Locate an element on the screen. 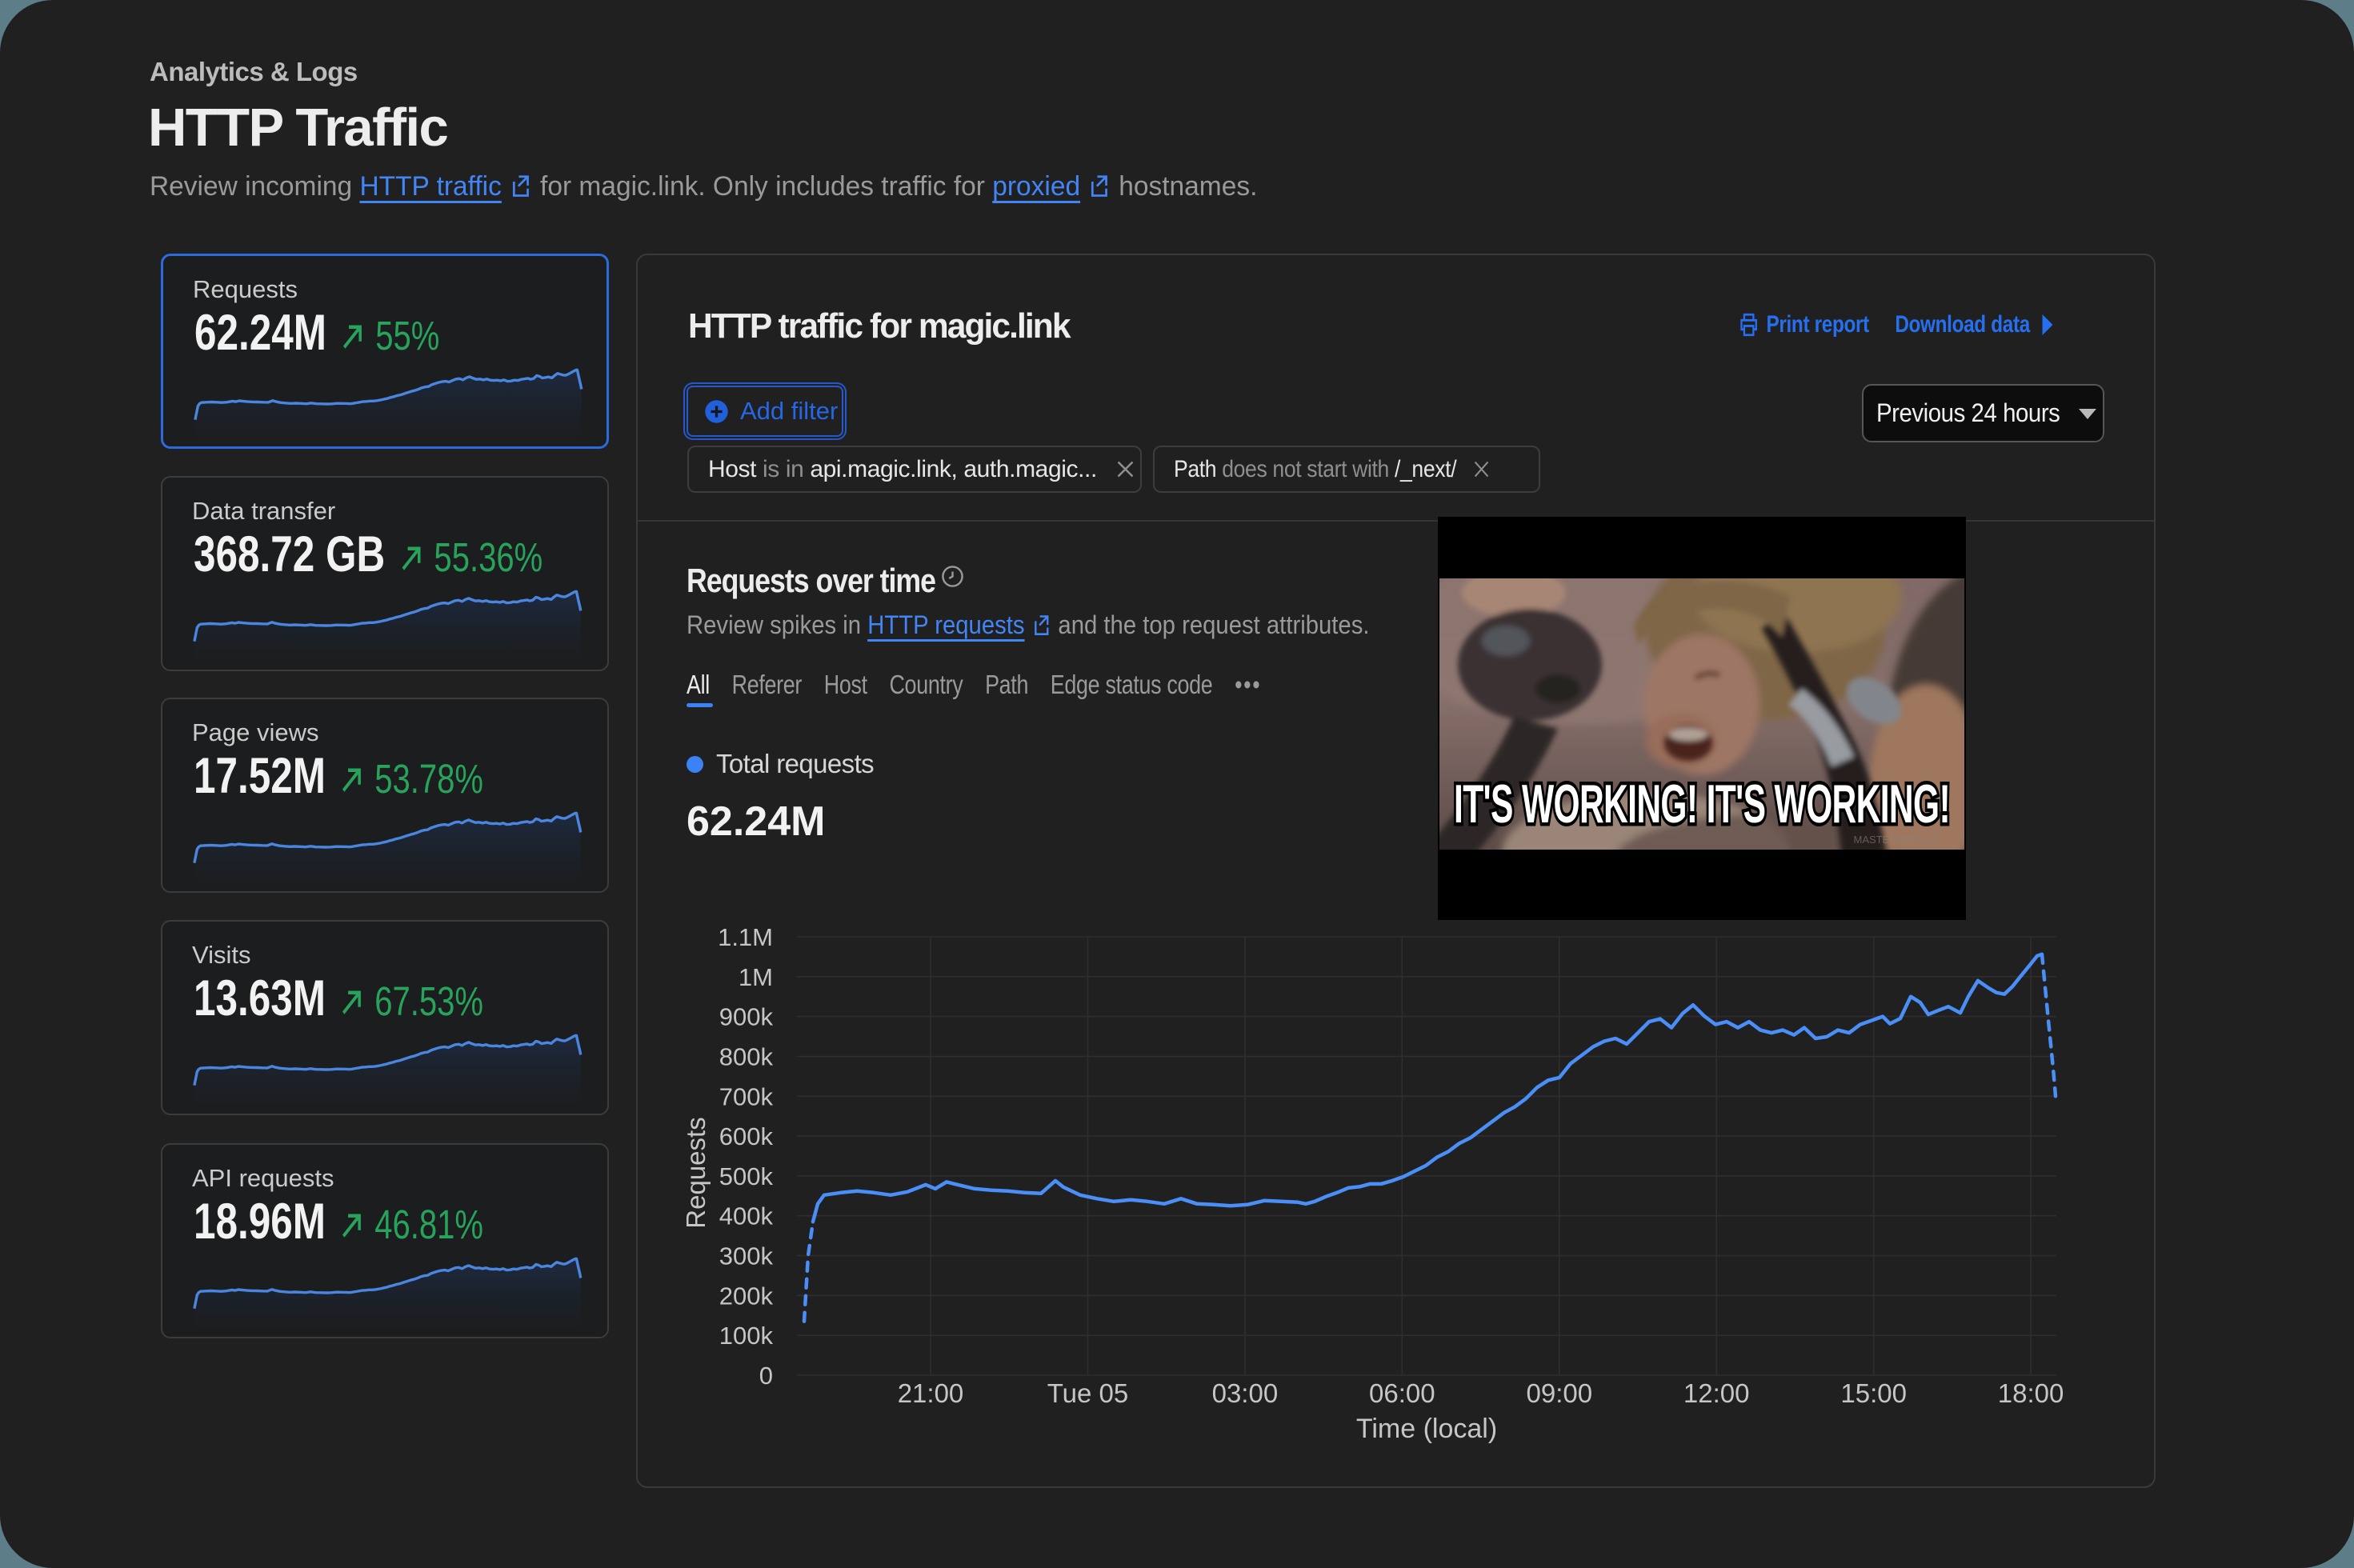  svg-text: 21:00 is located at coordinates (931, 1393).